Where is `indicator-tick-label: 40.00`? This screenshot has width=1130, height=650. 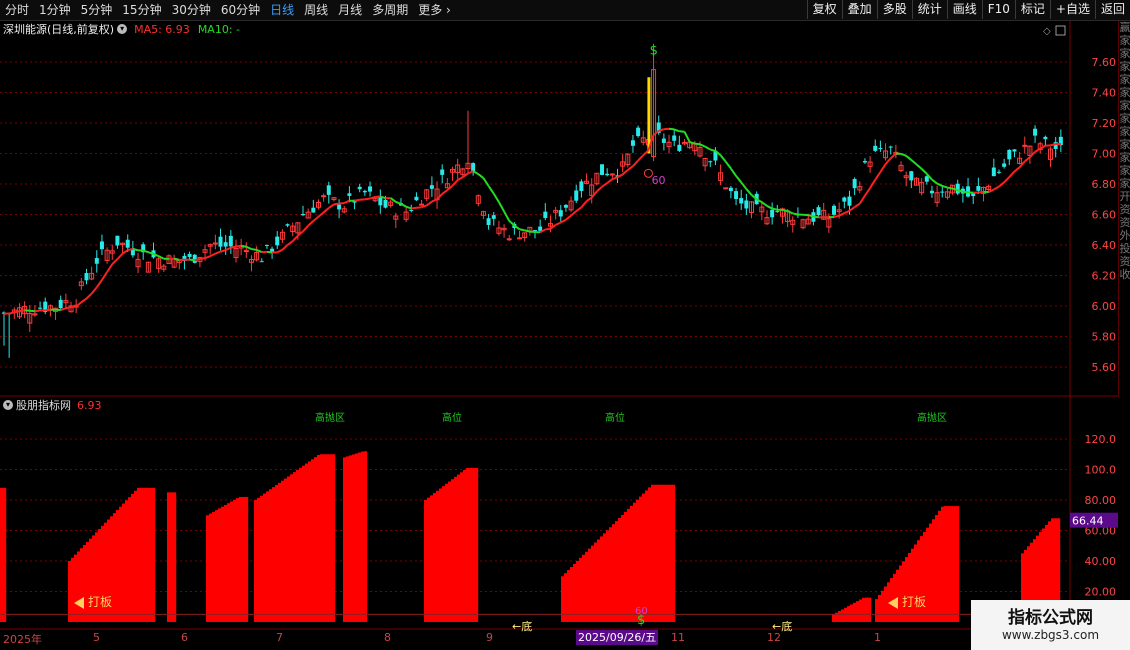
indicator-tick-label: 40.00 is located at coordinates (1101, 561).